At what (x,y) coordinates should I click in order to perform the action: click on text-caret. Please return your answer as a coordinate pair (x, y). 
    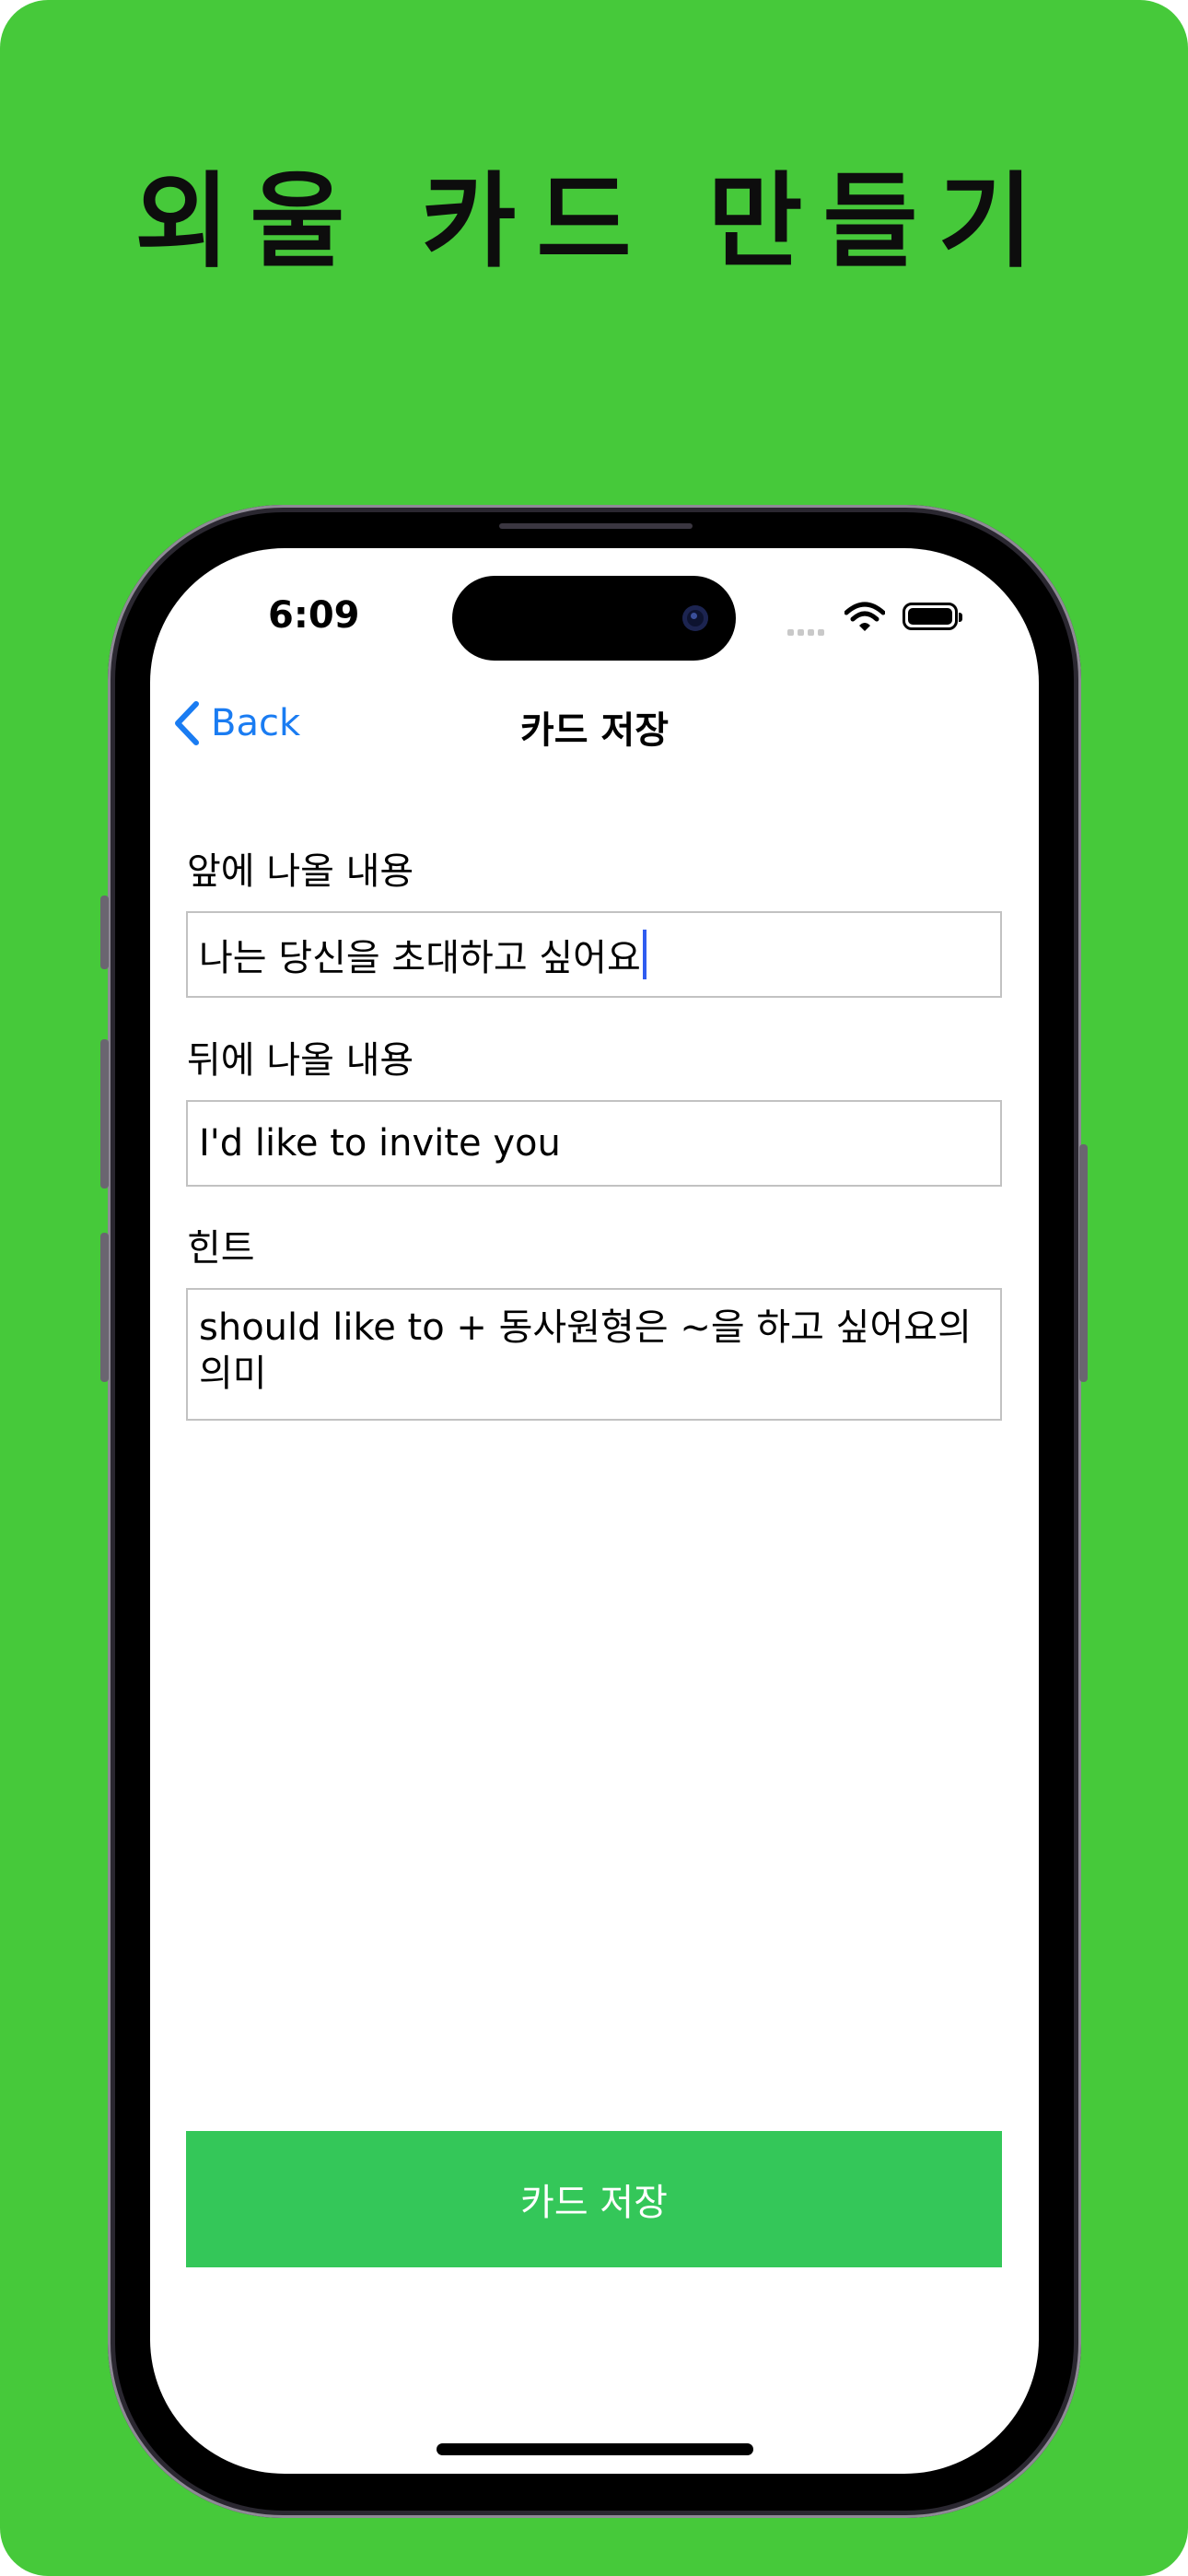
    Looking at the image, I should click on (644, 954).